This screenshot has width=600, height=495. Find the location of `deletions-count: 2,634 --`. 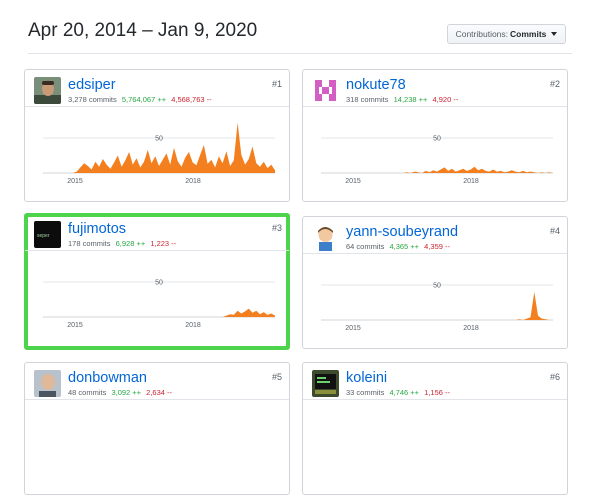

deletions-count: 2,634 -- is located at coordinates (159, 392).